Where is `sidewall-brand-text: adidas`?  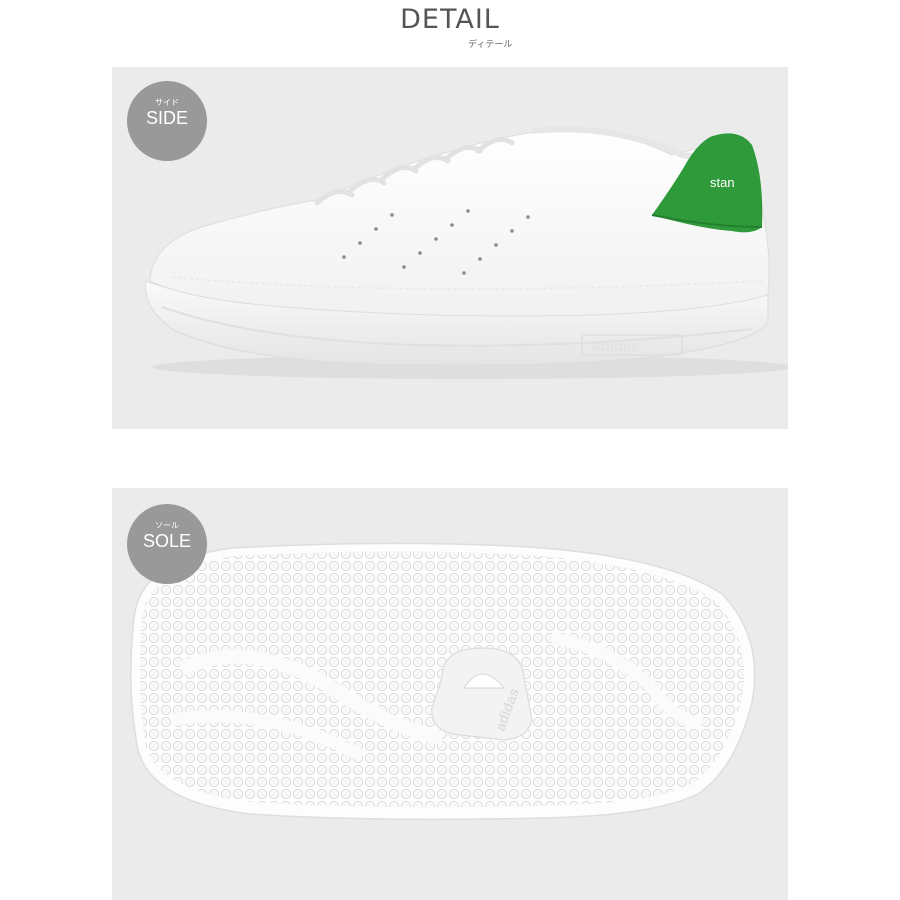 sidewall-brand-text: adidas is located at coordinates (616, 346).